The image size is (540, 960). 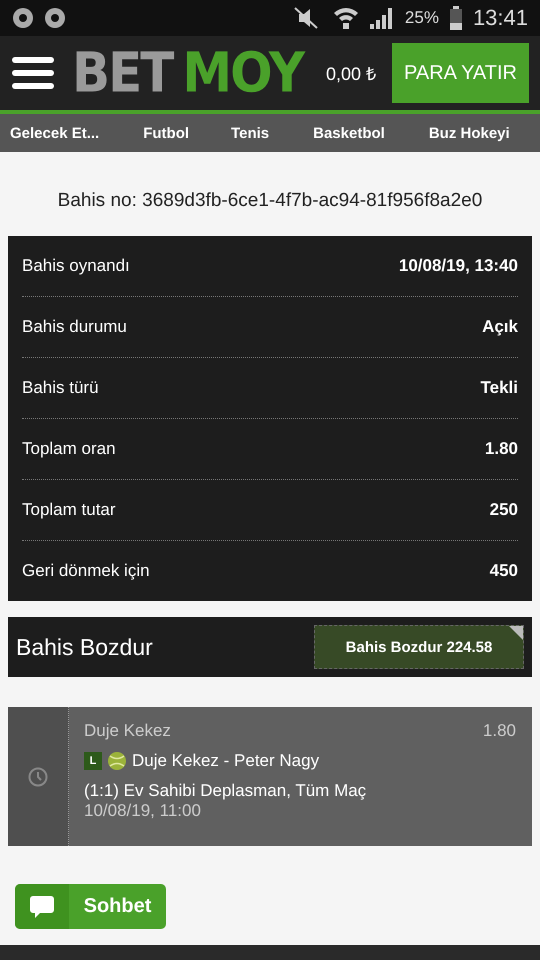 I want to click on logo: BET MOY, so click(x=188, y=73).